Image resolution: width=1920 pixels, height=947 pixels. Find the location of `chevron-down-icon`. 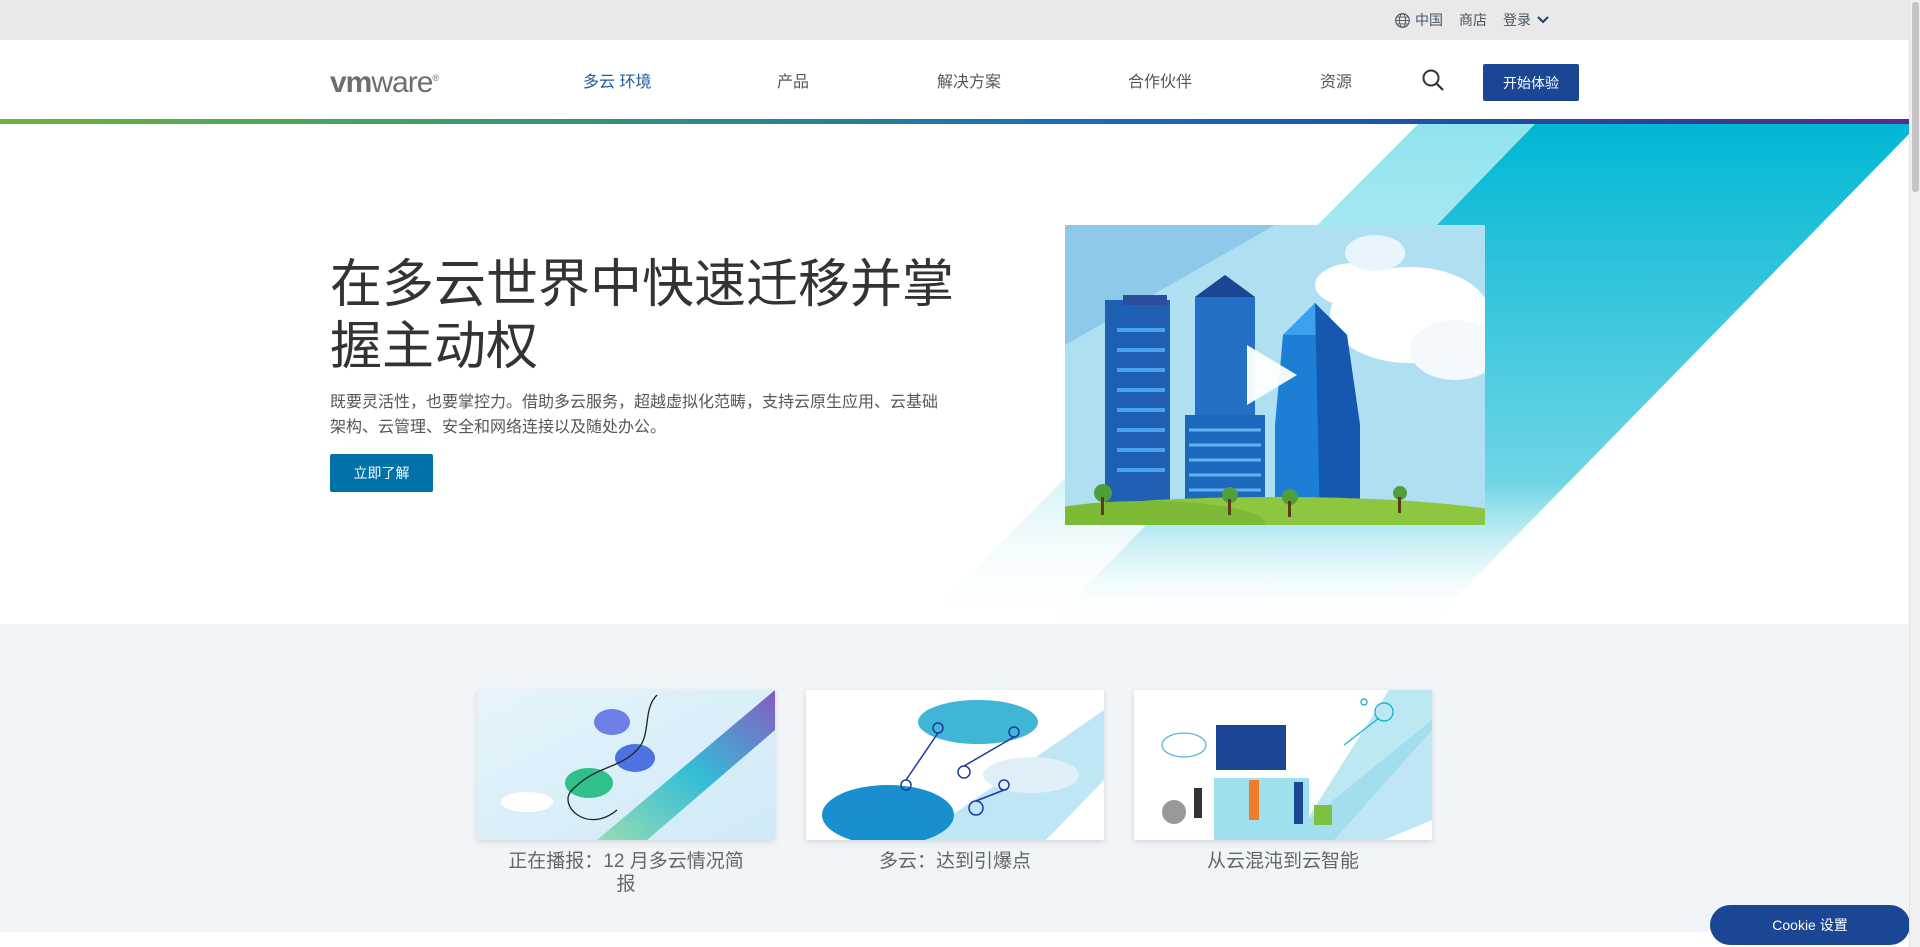

chevron-down-icon is located at coordinates (1543, 20).